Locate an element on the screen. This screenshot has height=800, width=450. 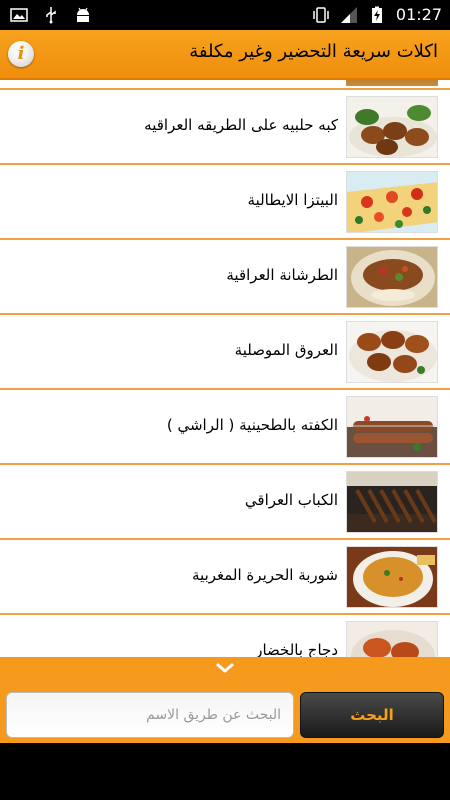
list-item: الكفته بالطحينية ( الراشي ) is located at coordinates (225, 427).